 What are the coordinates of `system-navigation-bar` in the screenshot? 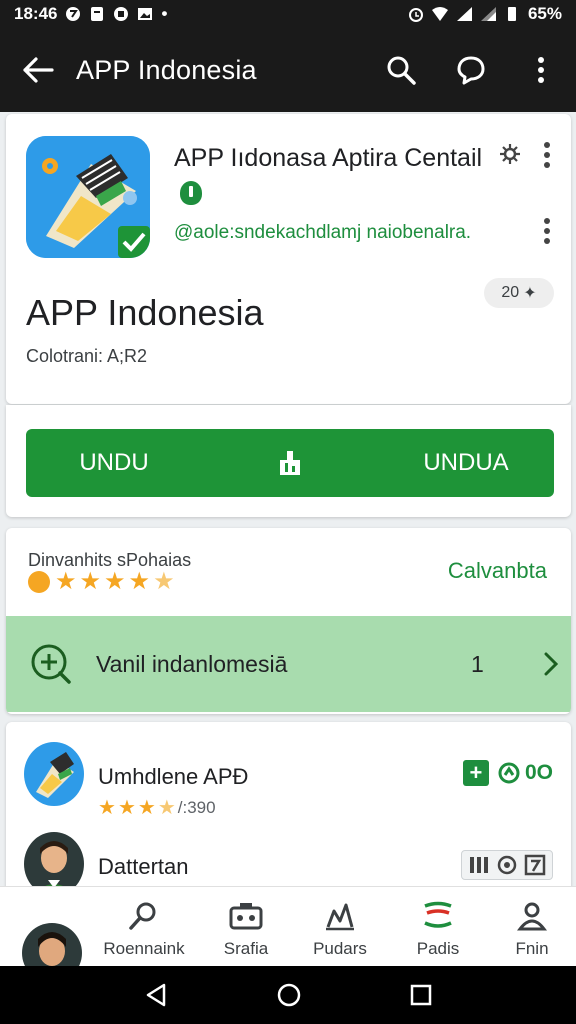 It's located at (288, 995).